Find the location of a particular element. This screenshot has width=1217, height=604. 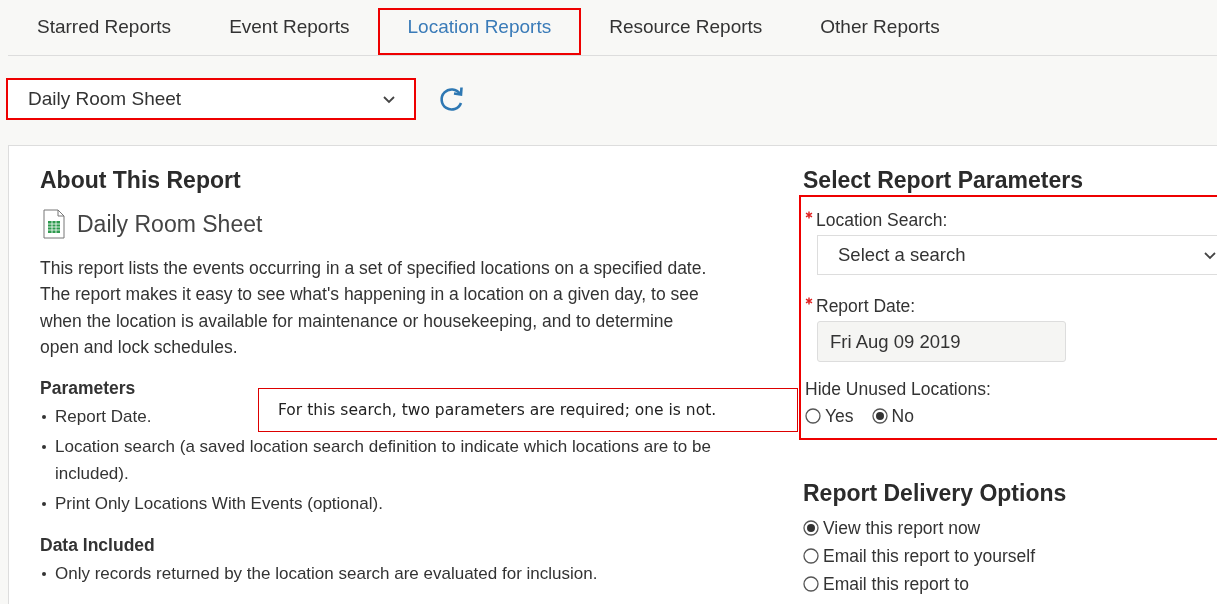

spreadsheet-icon is located at coordinates (54, 224).